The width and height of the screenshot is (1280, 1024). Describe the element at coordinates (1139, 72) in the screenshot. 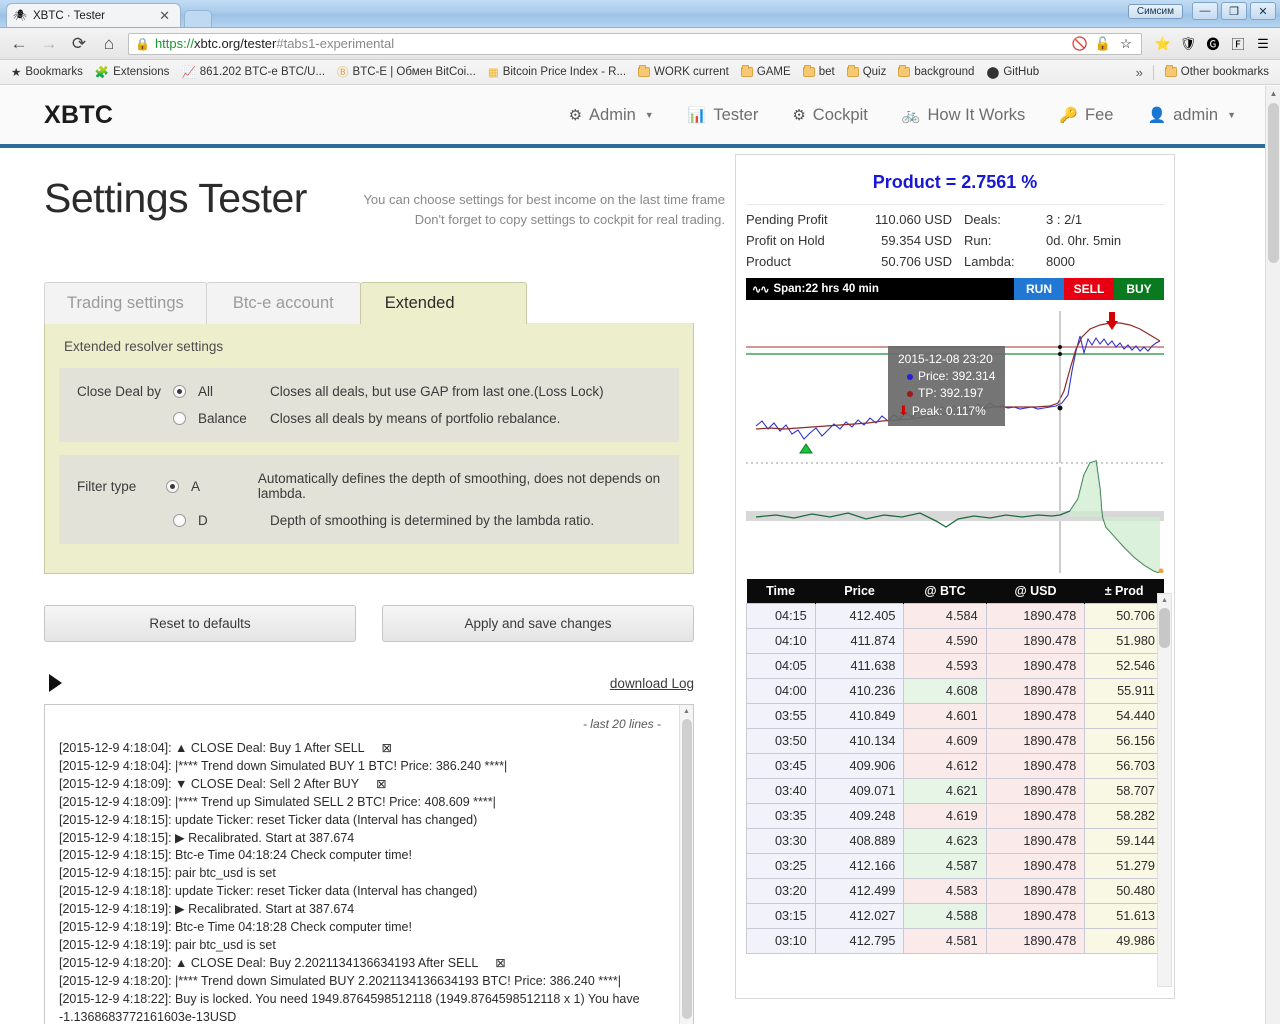

I see `bookmarks-overflow-icon: »` at that location.